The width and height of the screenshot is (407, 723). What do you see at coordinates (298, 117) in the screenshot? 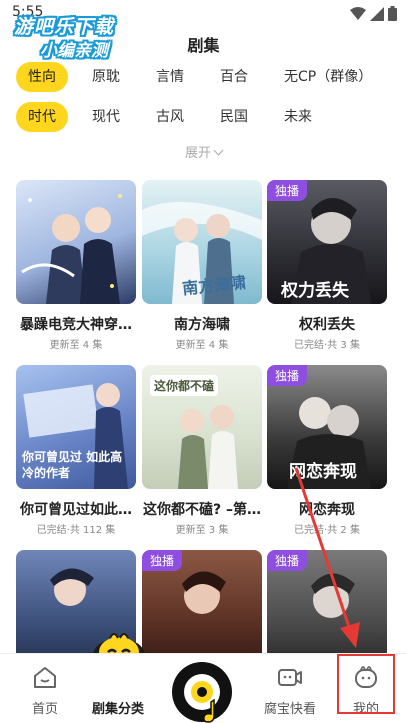
I see `filter-chip-weilai: 未来` at bounding box center [298, 117].